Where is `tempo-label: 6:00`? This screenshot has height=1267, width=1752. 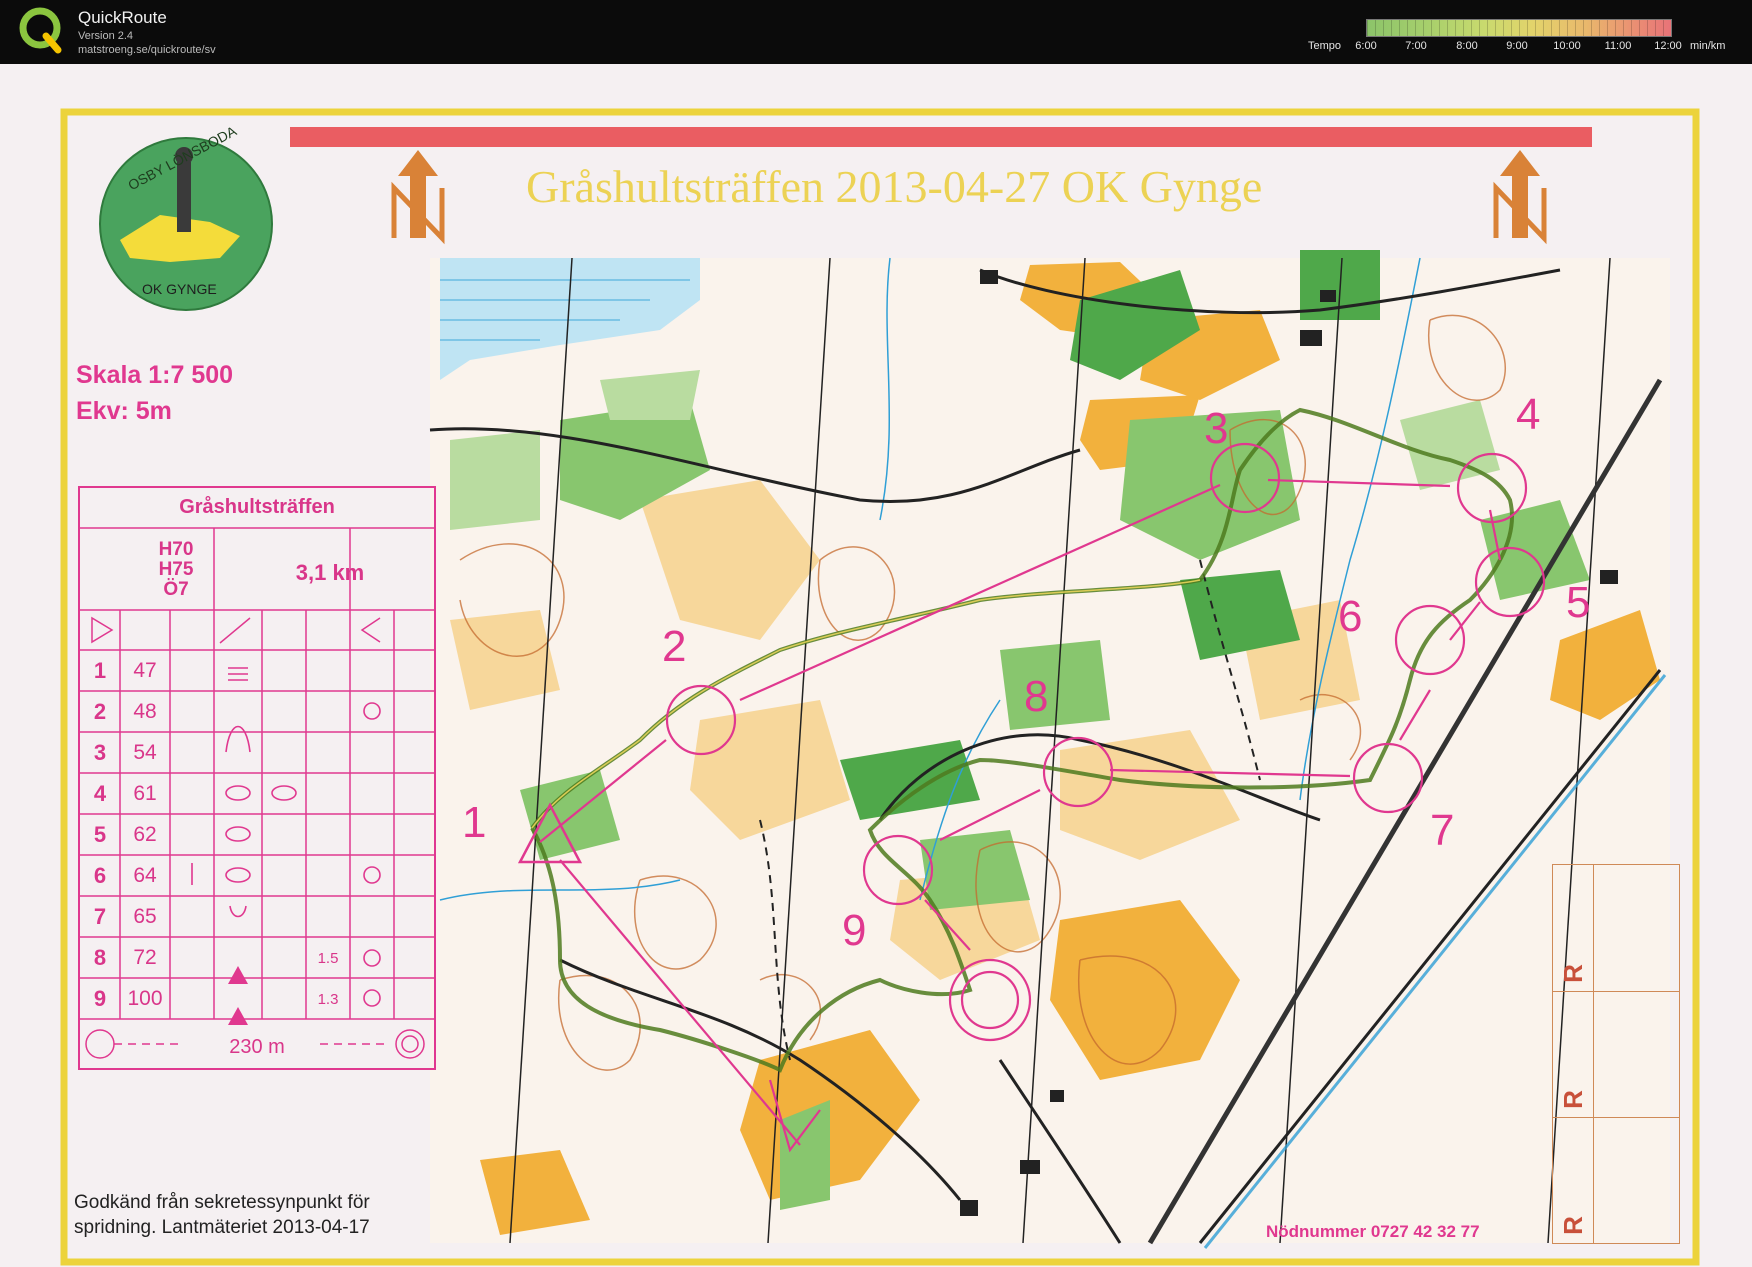 tempo-label: 6:00 is located at coordinates (1366, 46).